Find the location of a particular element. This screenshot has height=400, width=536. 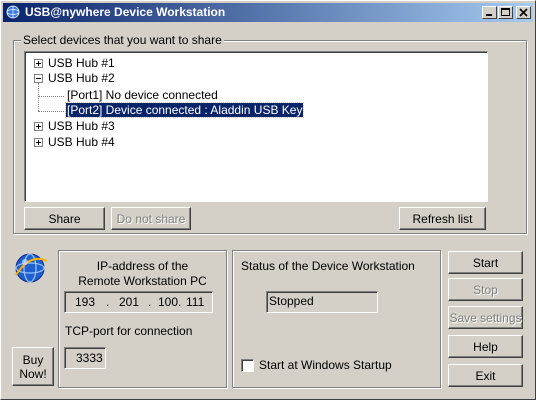

app-globe-icon is located at coordinates (13, 12).